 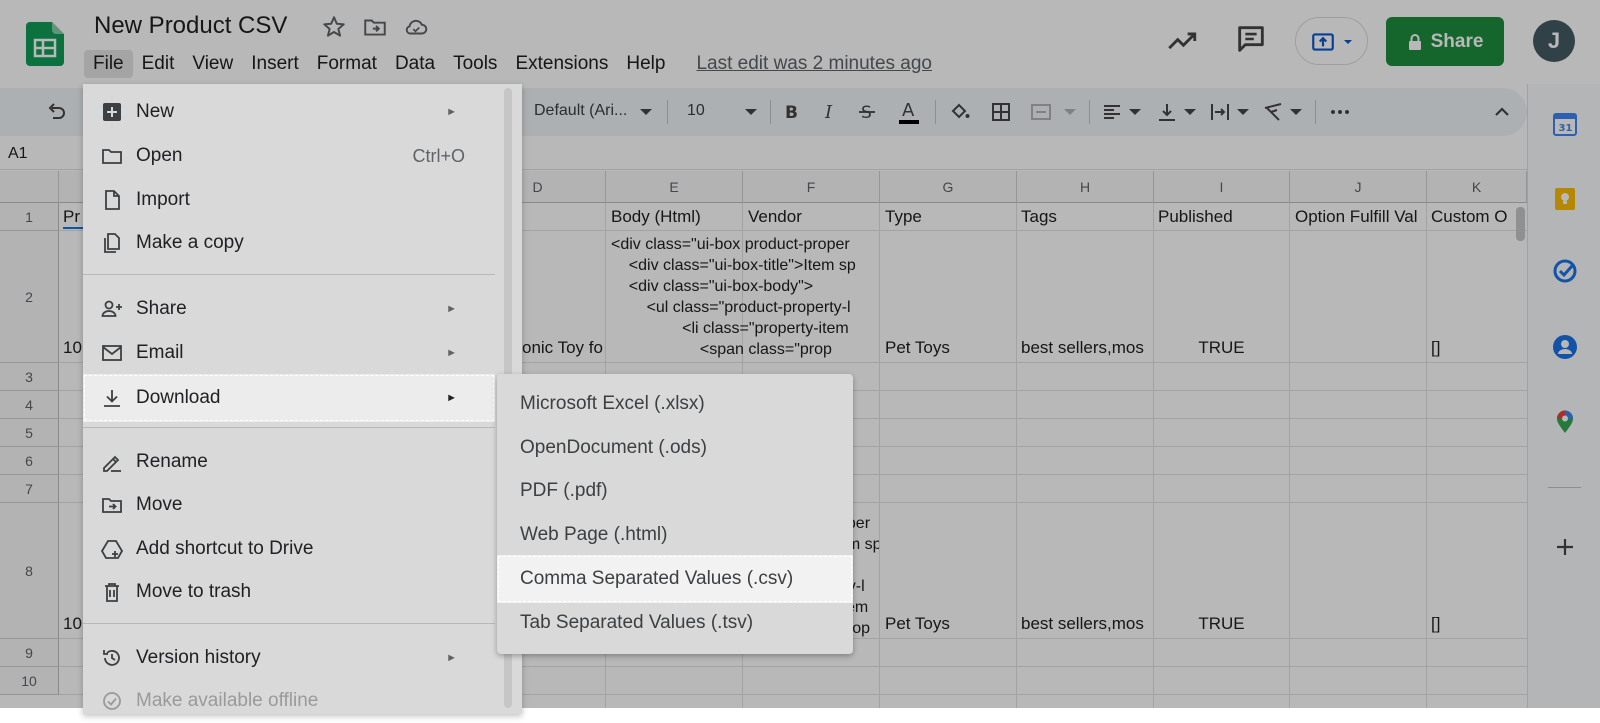 I want to click on file-menu-label: Make a copy, so click(x=190, y=242).